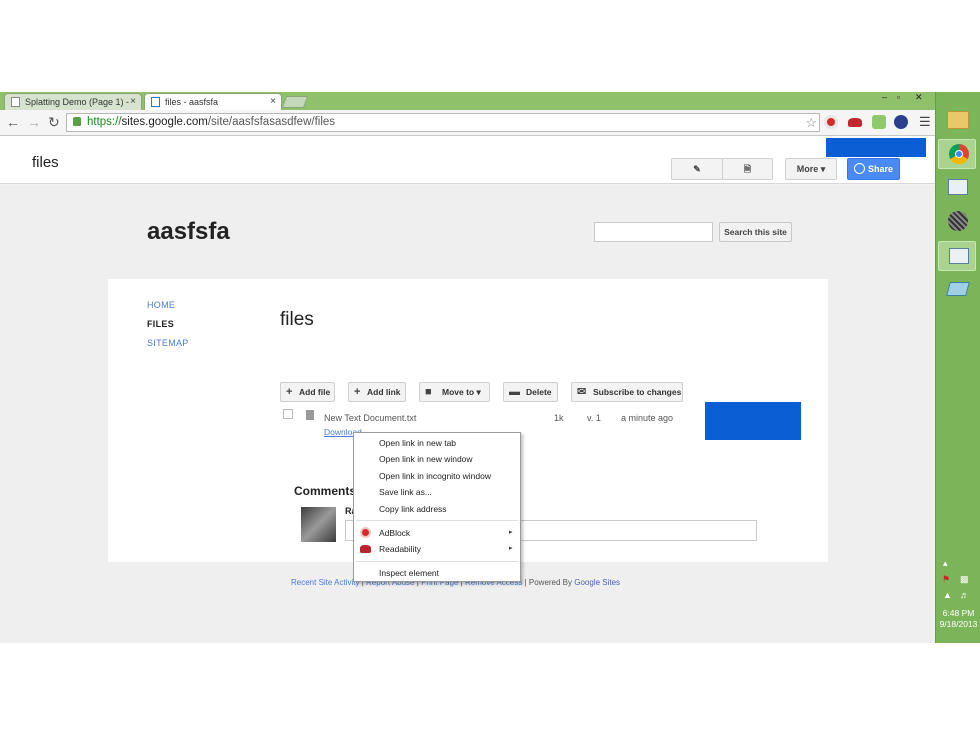 The image size is (980, 735). I want to click on site-name: aasfsfa, so click(188, 232).